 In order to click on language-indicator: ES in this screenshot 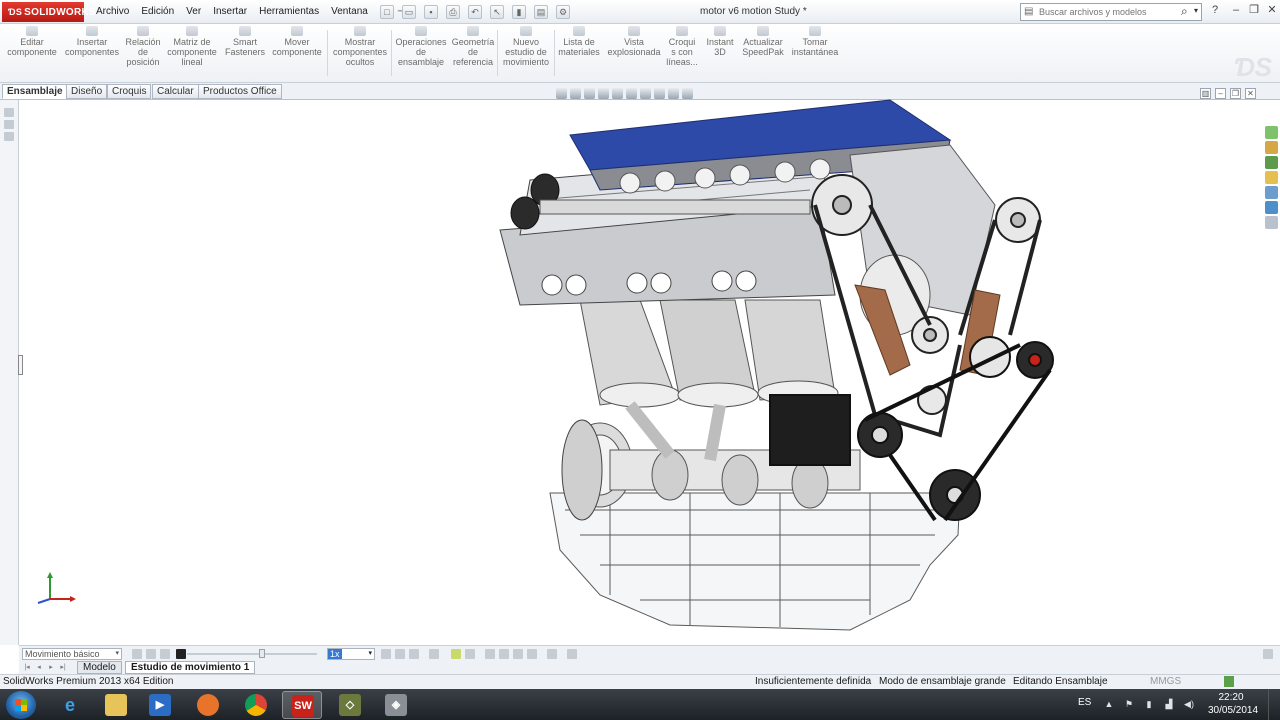, I will do `click(1084, 702)`.